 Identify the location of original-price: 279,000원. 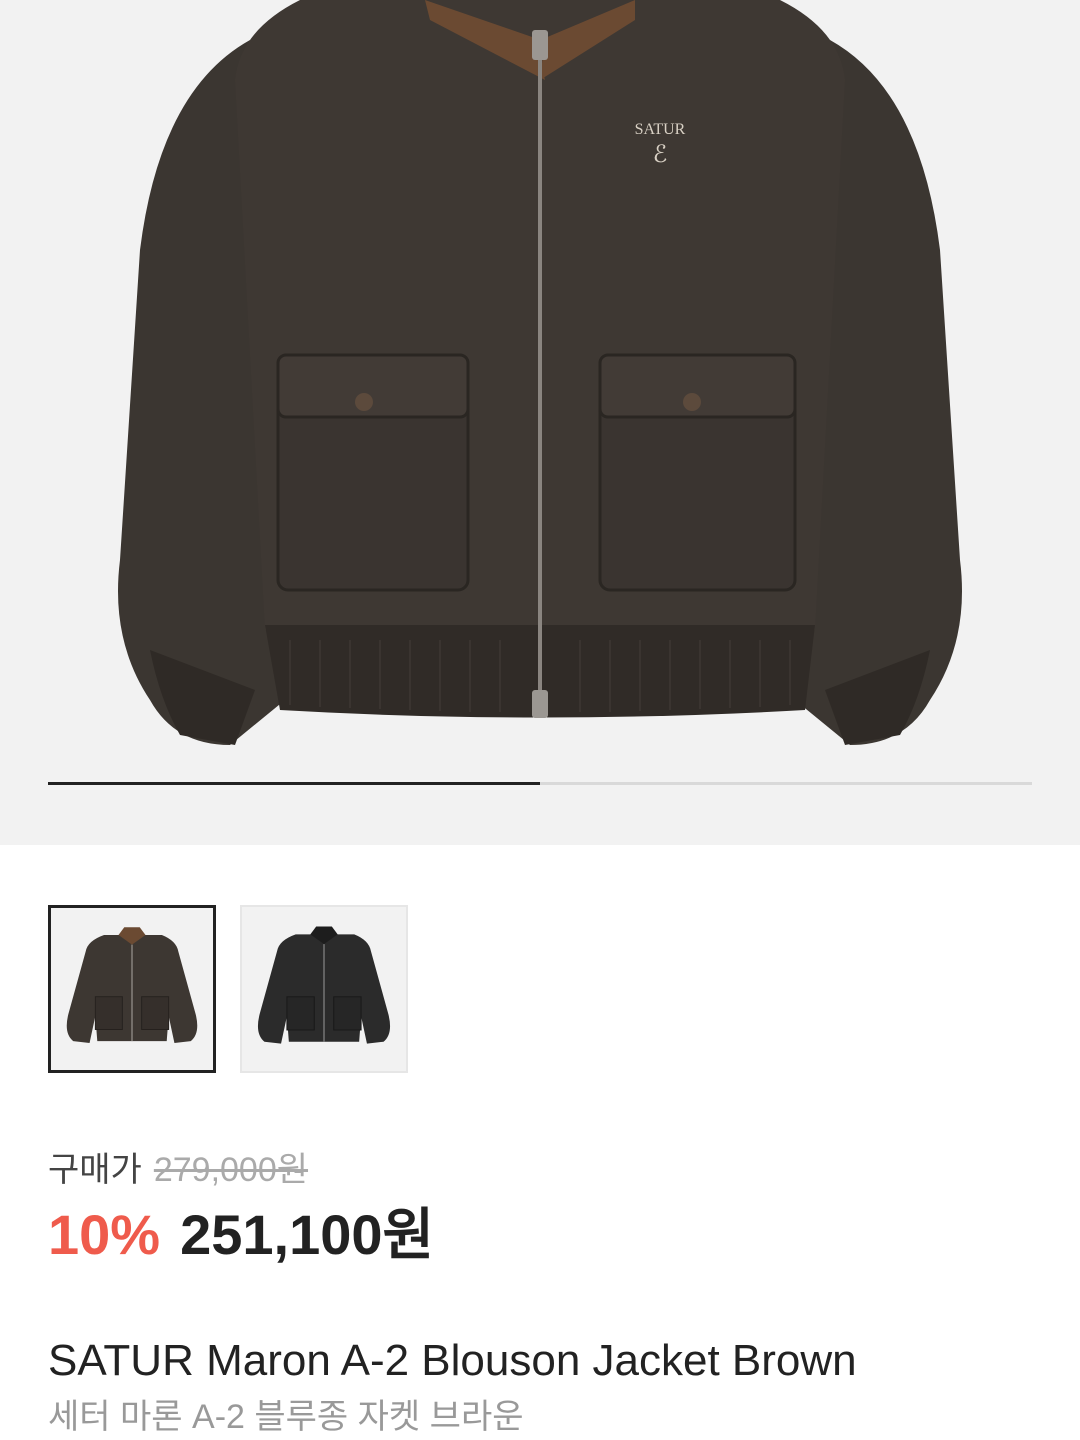
(231, 1170).